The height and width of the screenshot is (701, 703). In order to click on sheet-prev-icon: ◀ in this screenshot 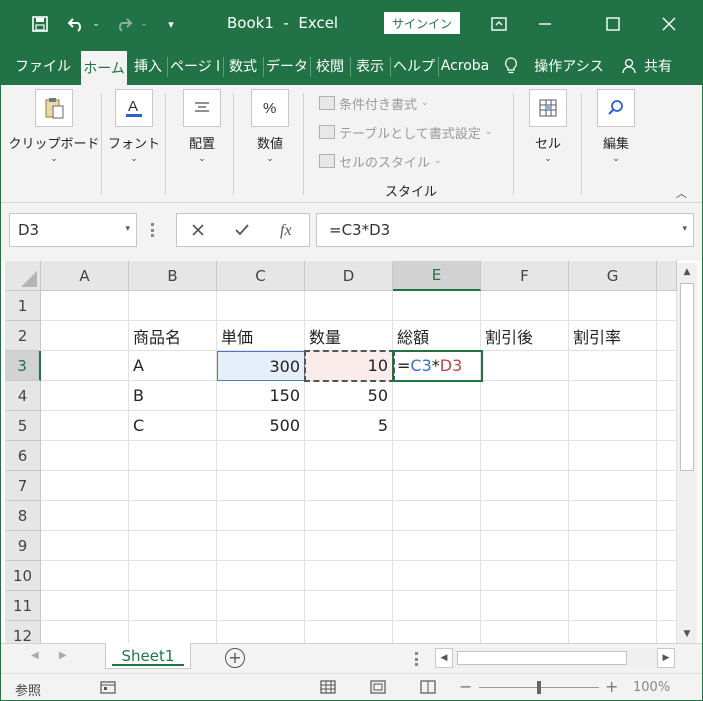, I will do `click(35, 655)`.